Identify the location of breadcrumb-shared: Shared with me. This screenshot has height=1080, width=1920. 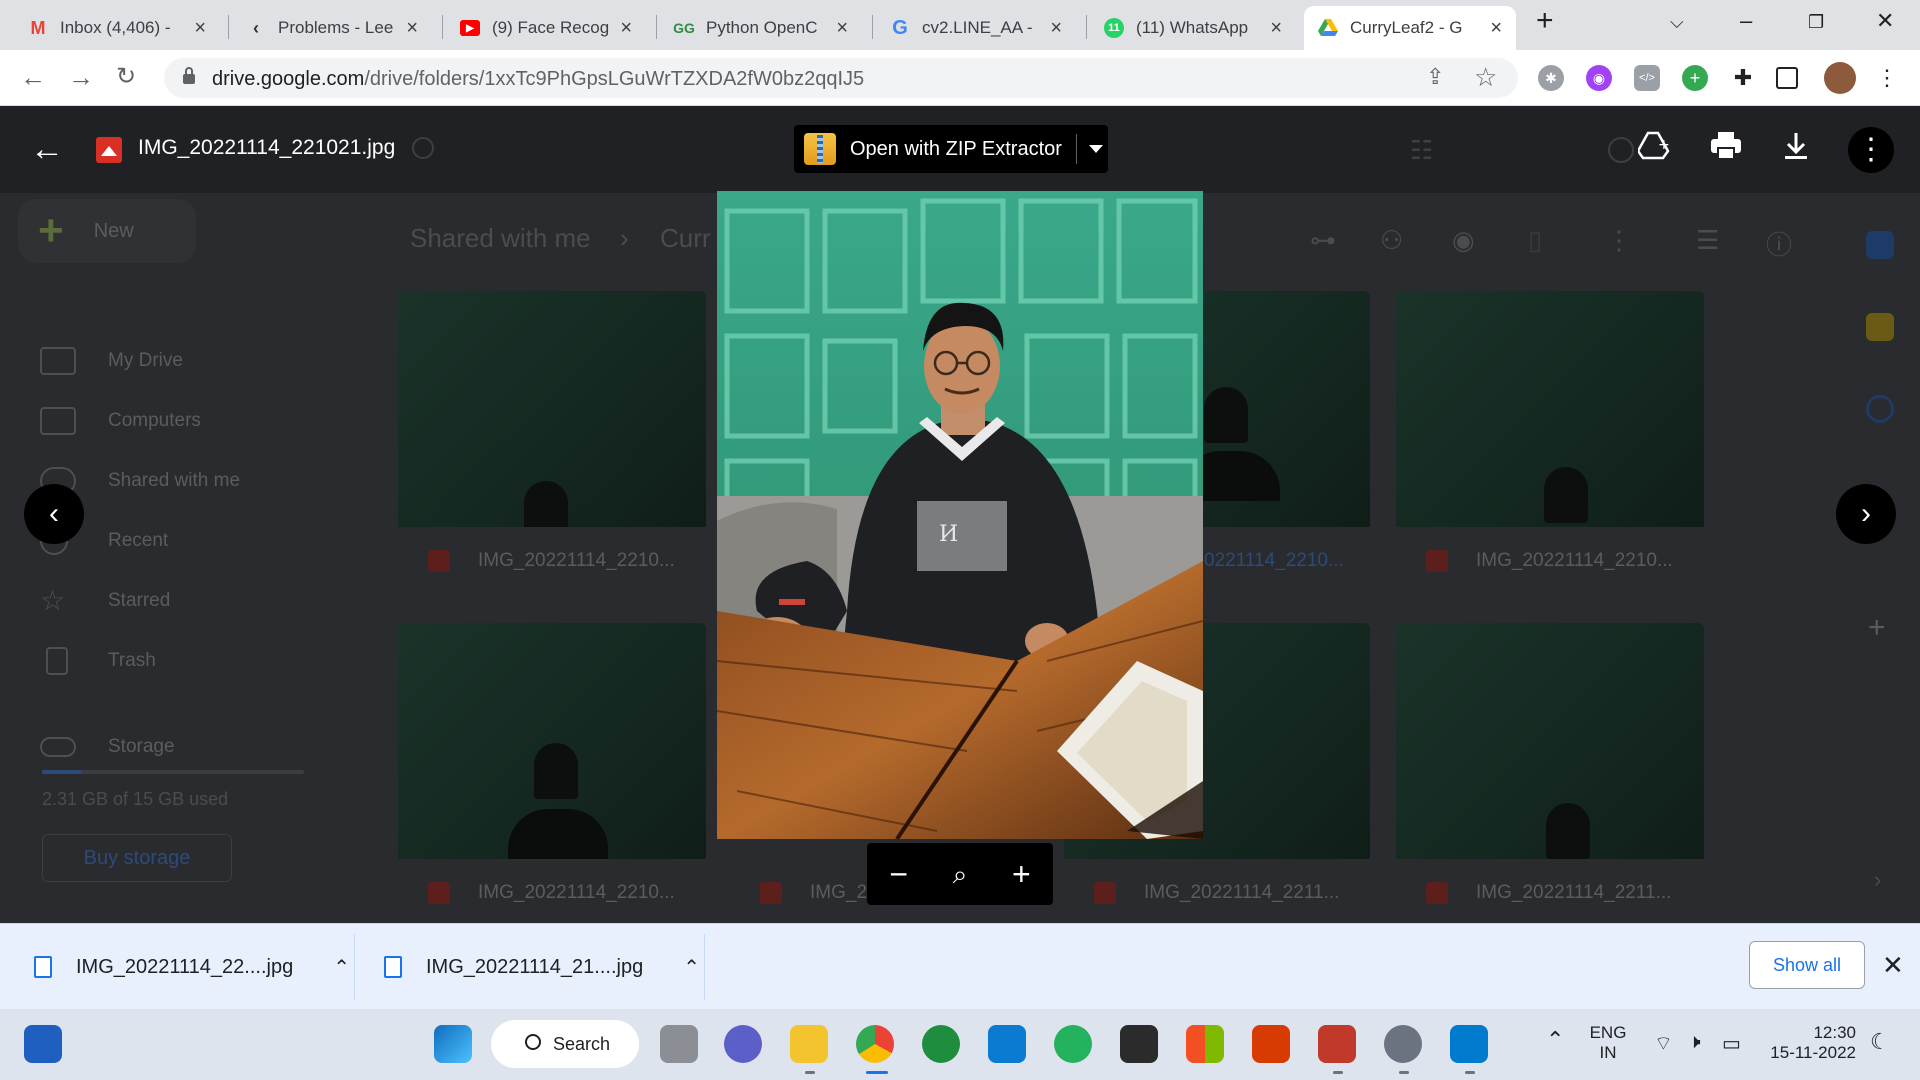
(500, 238).